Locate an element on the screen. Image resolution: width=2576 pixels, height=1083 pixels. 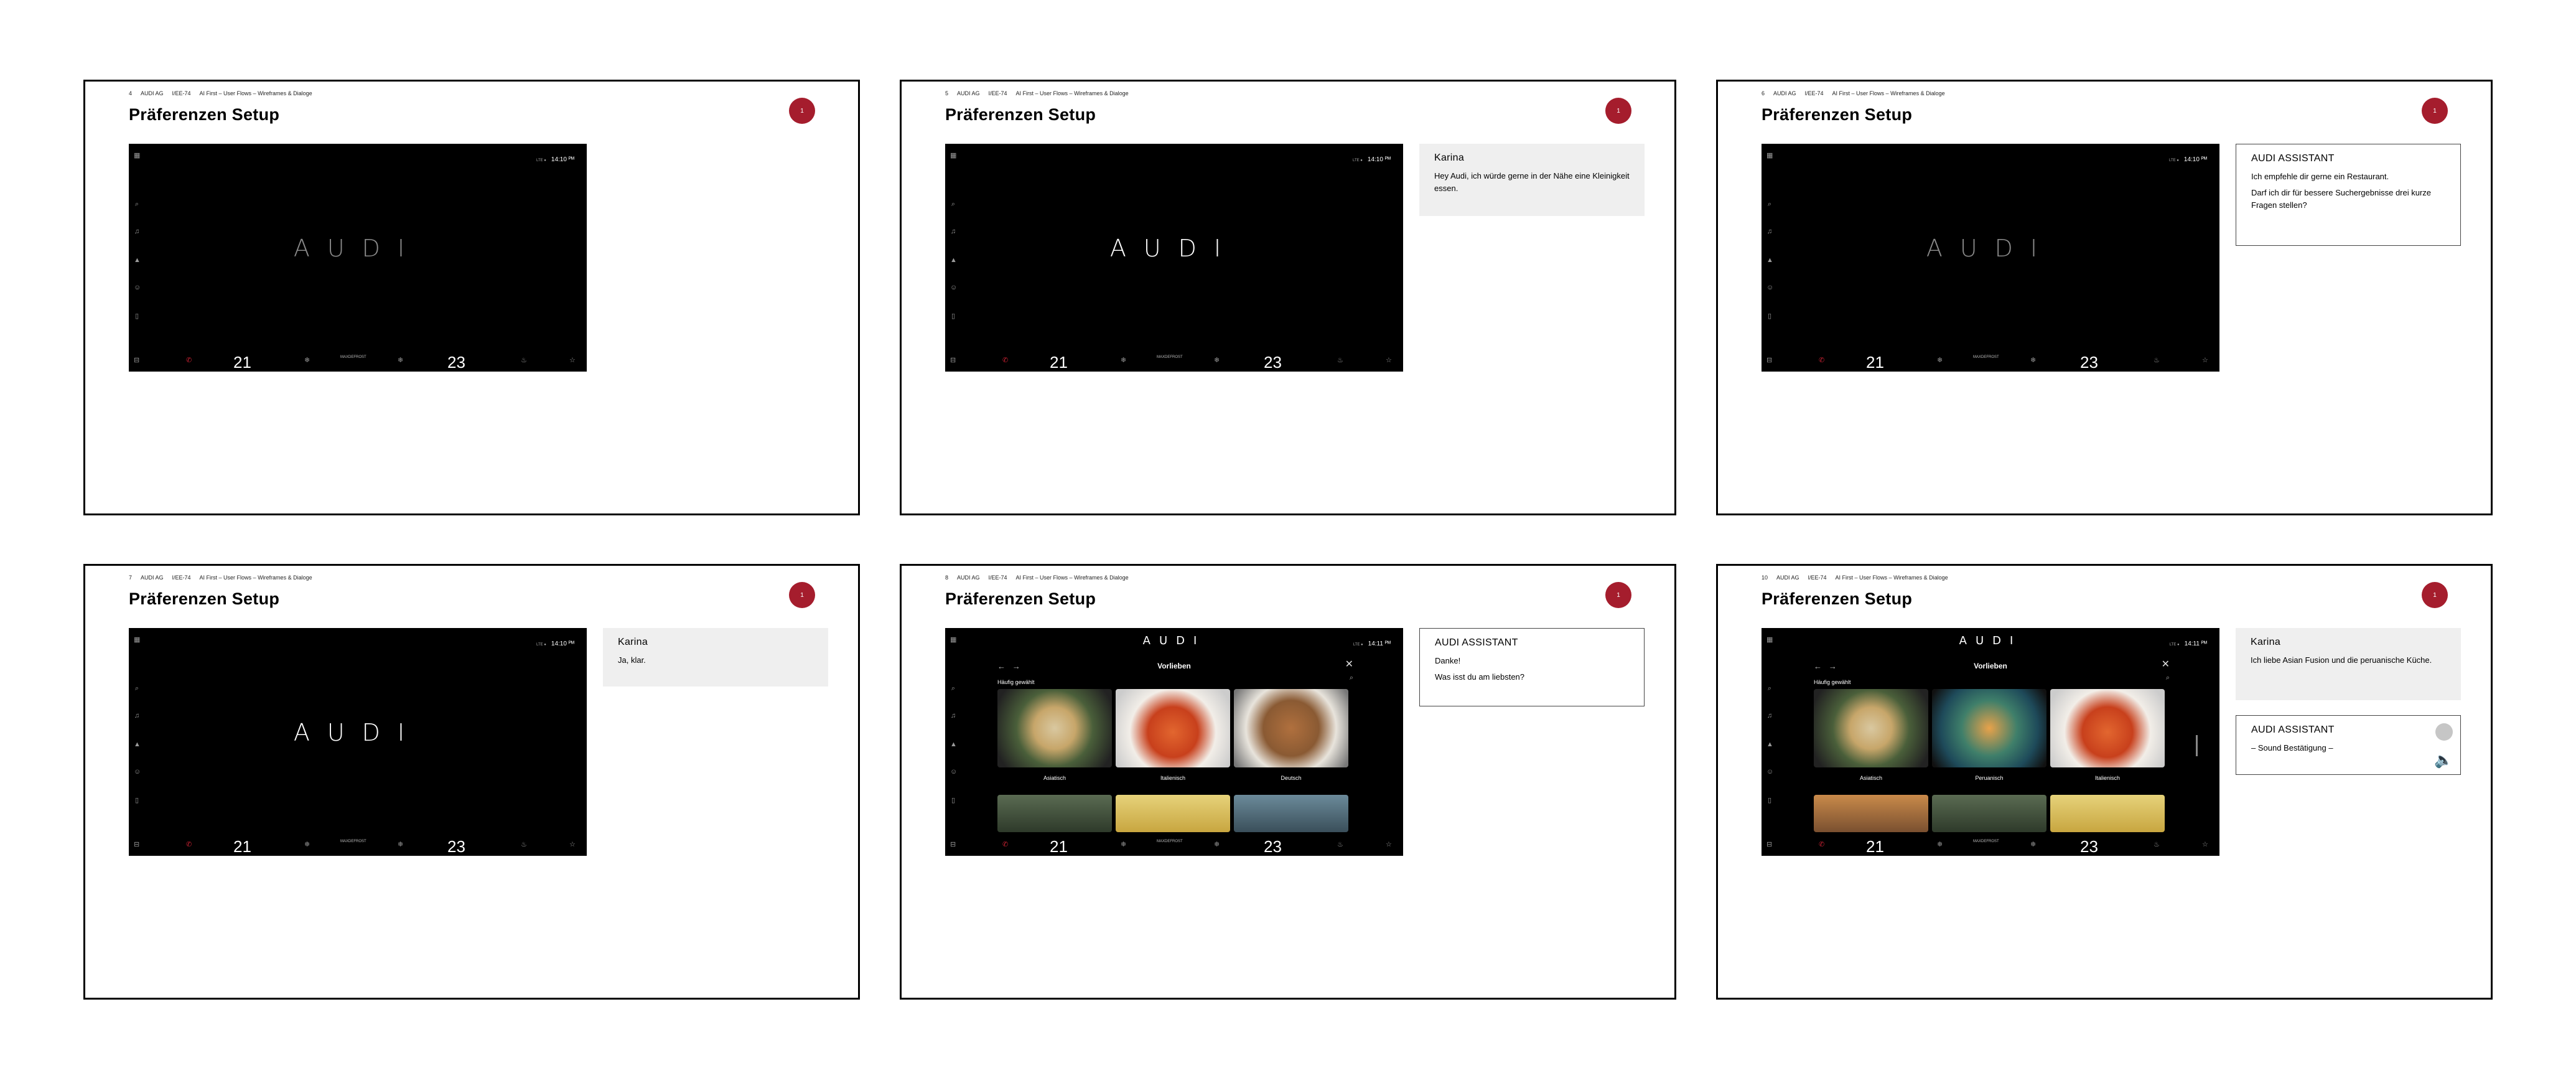
navigation-icon: ▲ is located at coordinates (1769, 744).